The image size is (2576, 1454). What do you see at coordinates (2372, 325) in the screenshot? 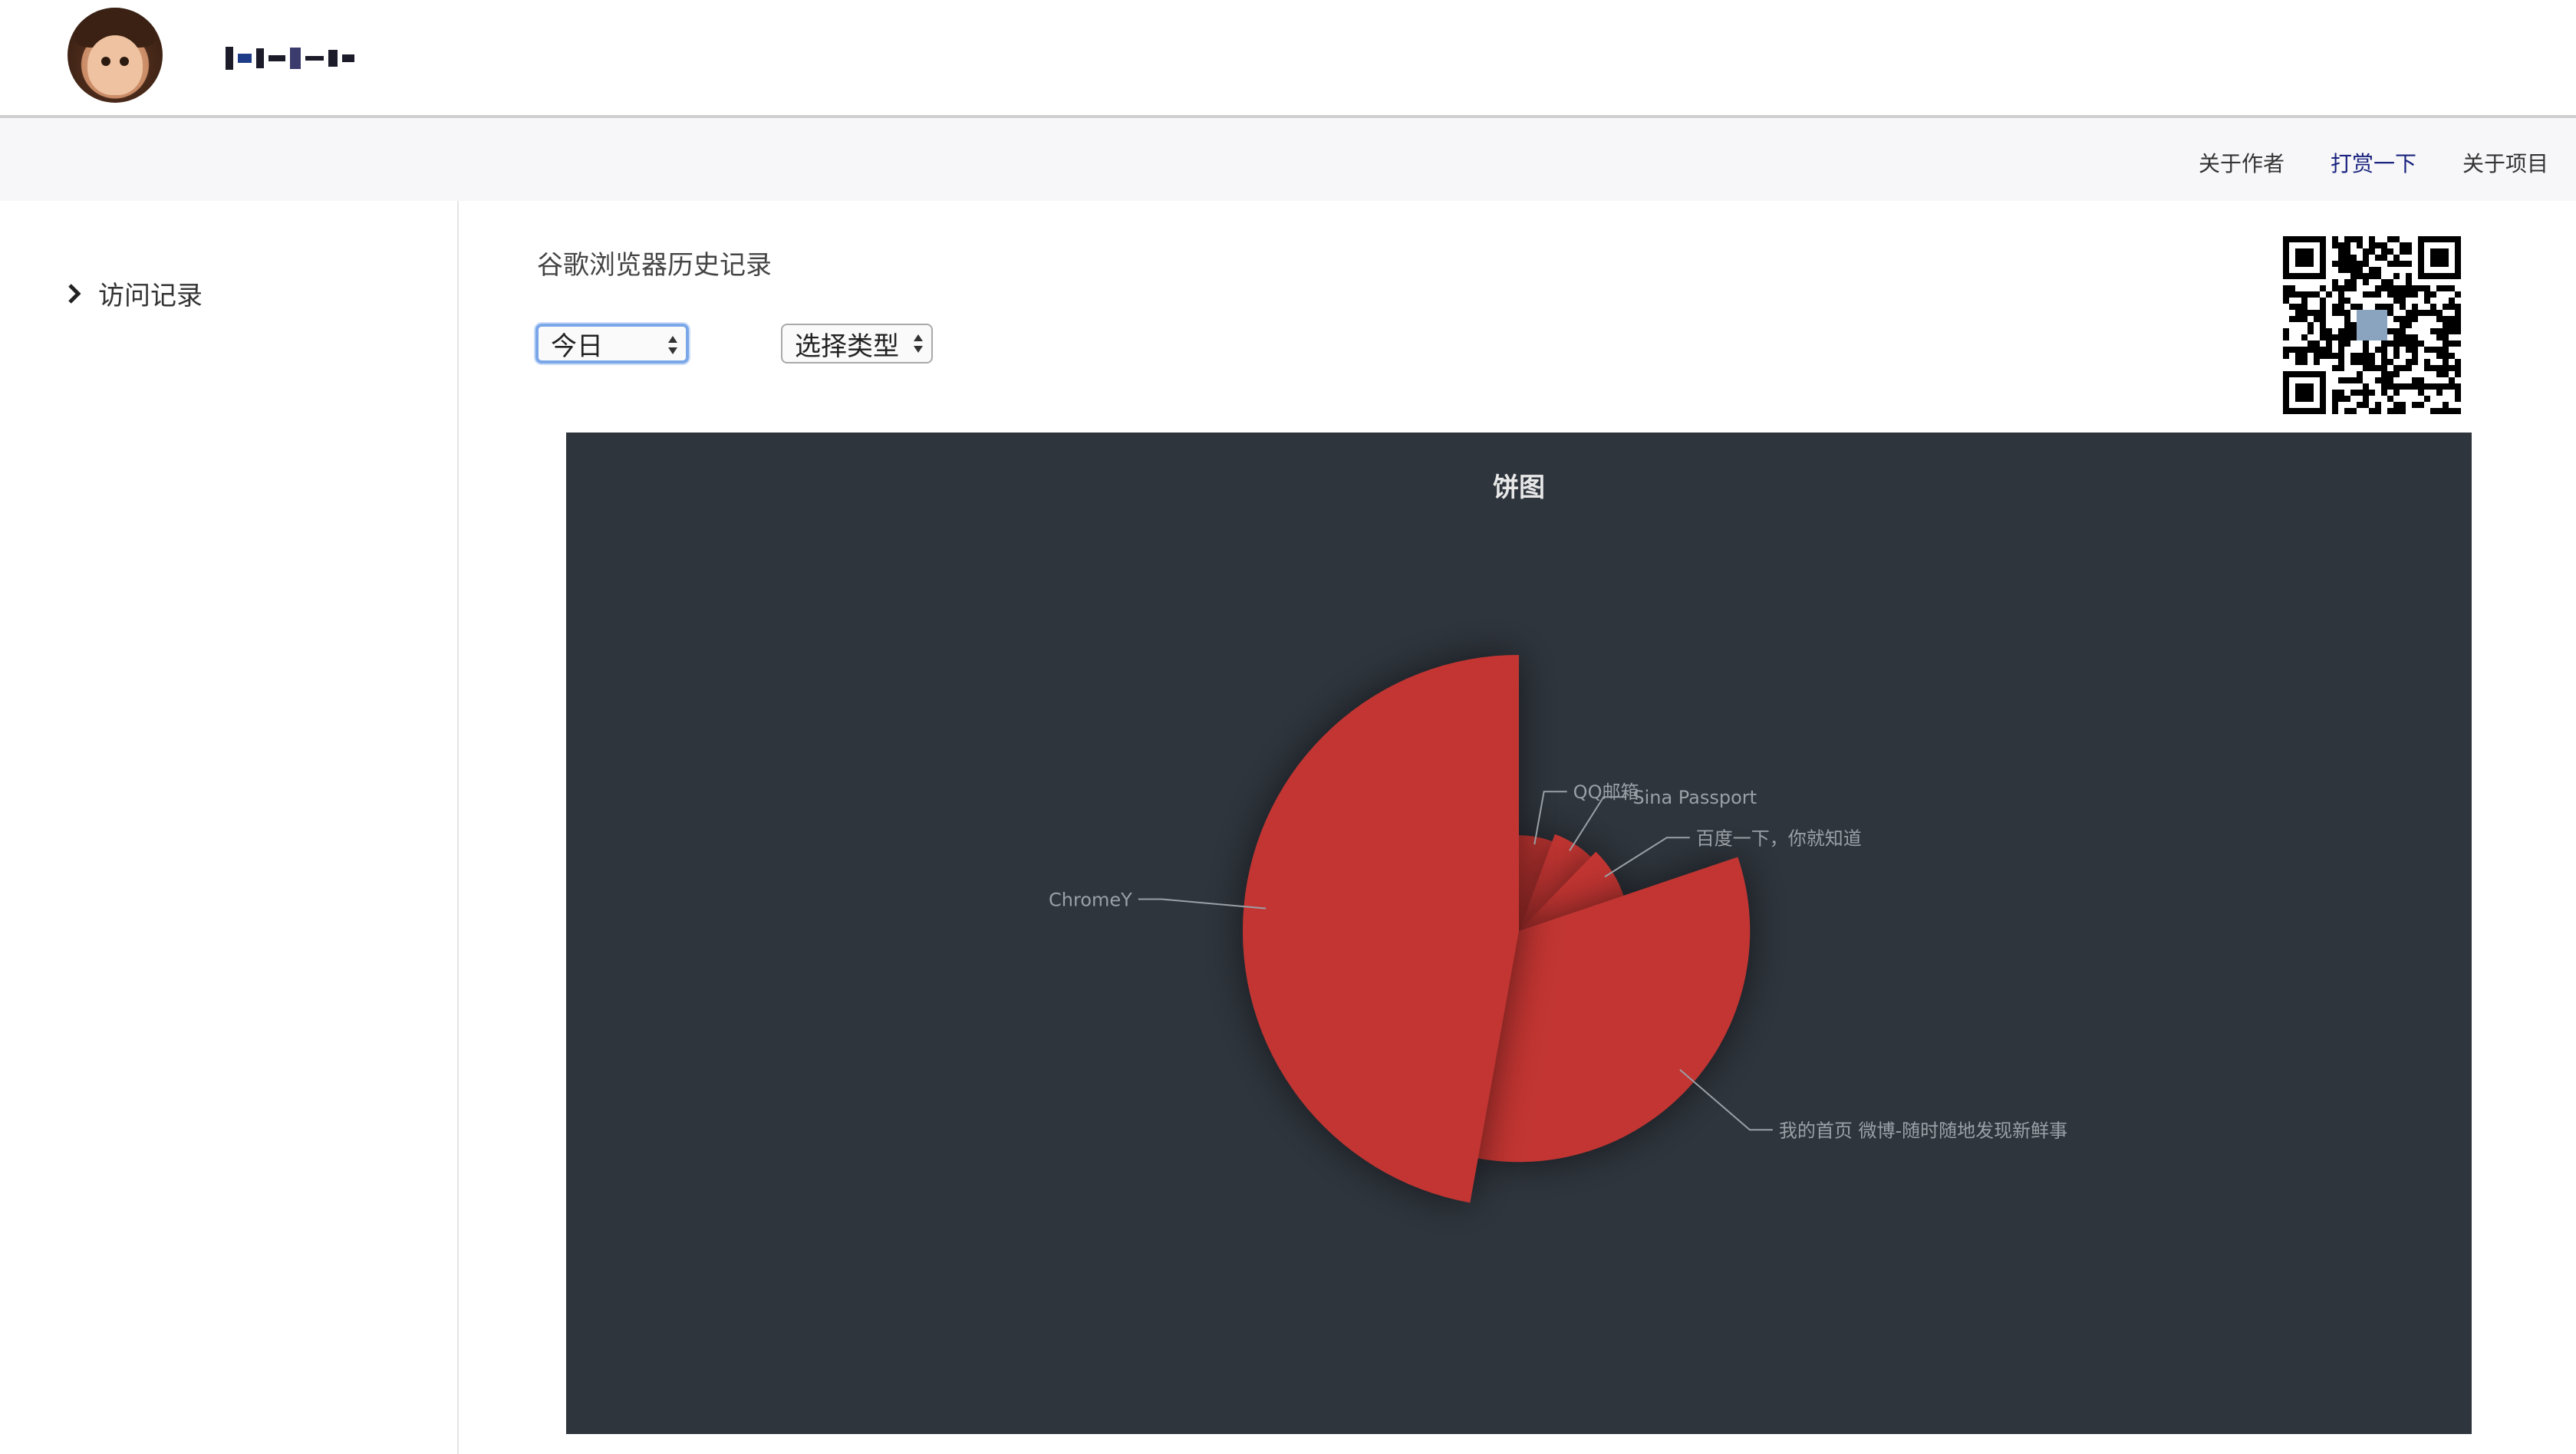
I see `qr-code` at bounding box center [2372, 325].